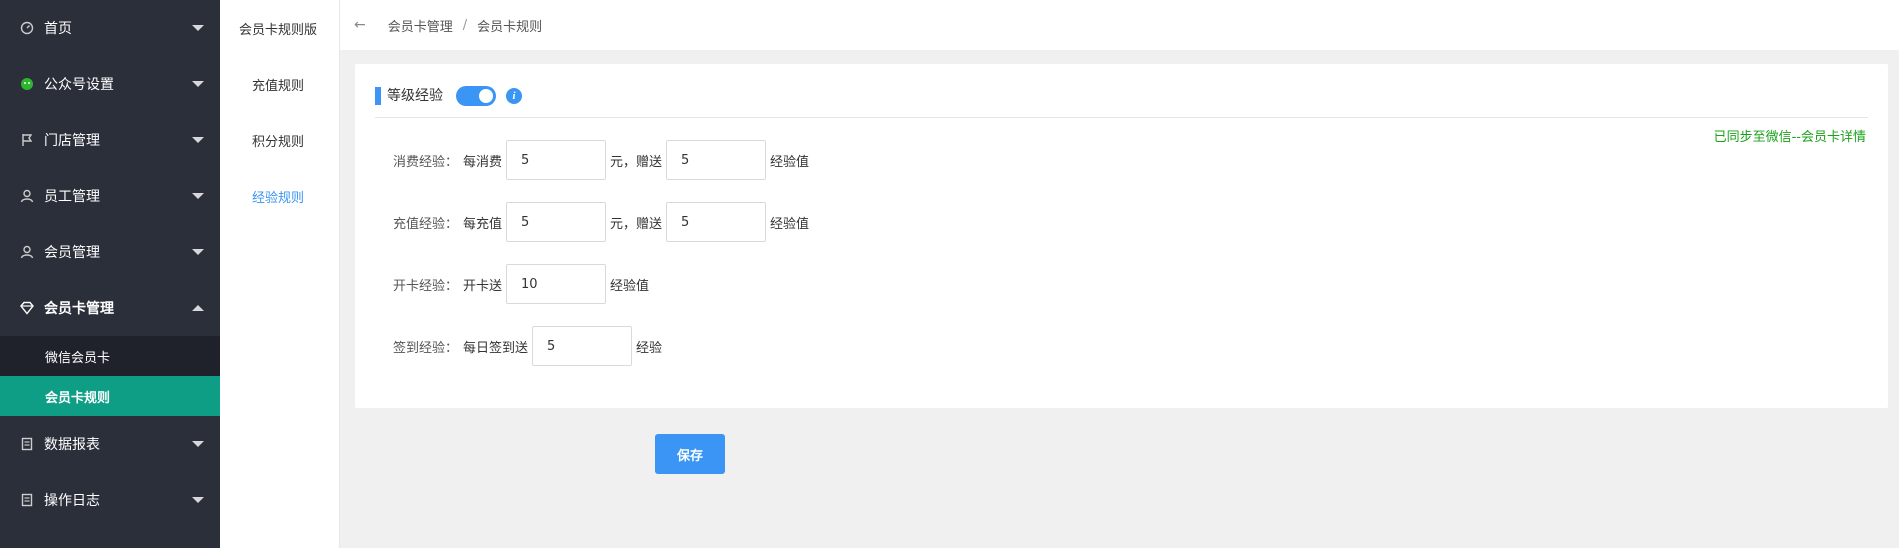 The height and width of the screenshot is (548, 1899). Describe the element at coordinates (27, 140) in the screenshot. I see `flag-icon` at that location.